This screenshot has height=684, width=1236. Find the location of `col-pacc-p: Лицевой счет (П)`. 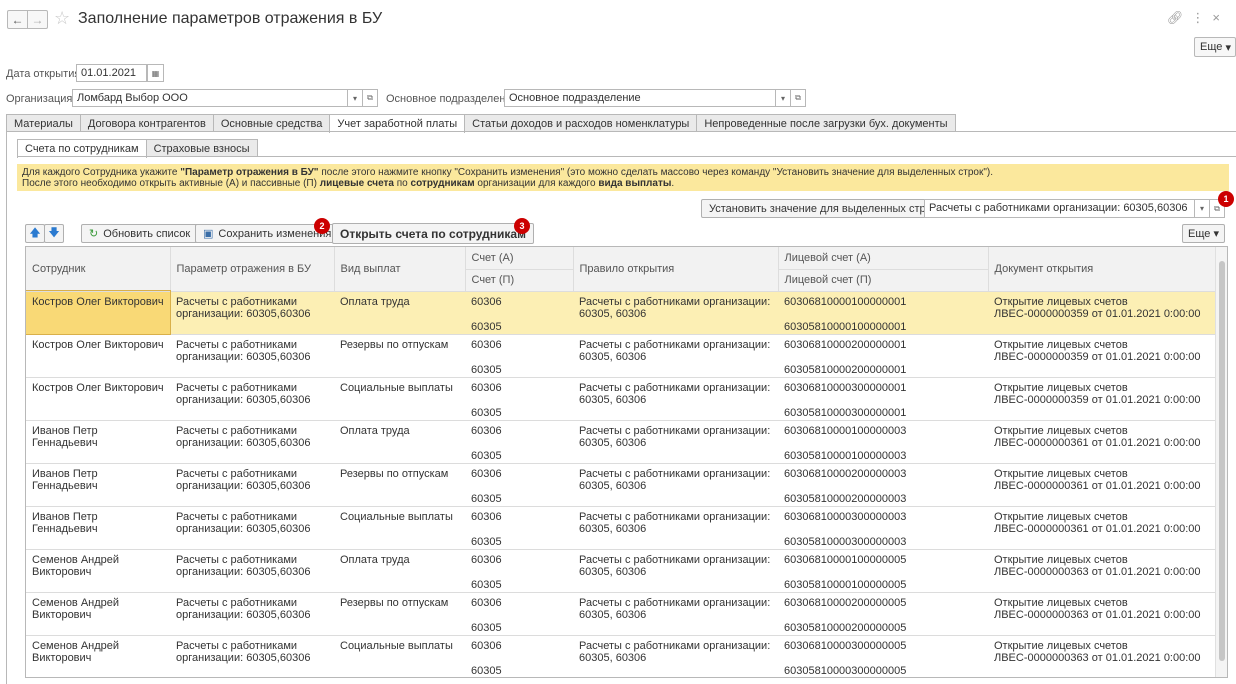

col-pacc-p: Лицевой счет (П) is located at coordinates (883, 280).